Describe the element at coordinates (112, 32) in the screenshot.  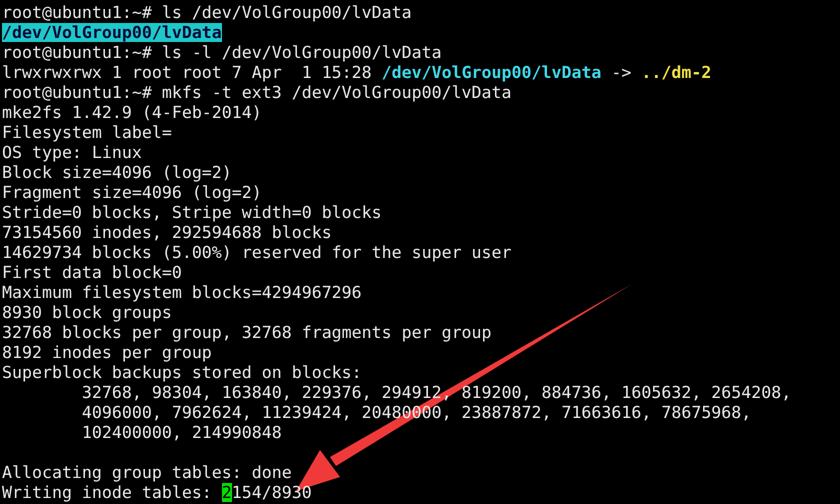
I see `highlighted-path: /dev/VolGroup00/lvData` at that location.